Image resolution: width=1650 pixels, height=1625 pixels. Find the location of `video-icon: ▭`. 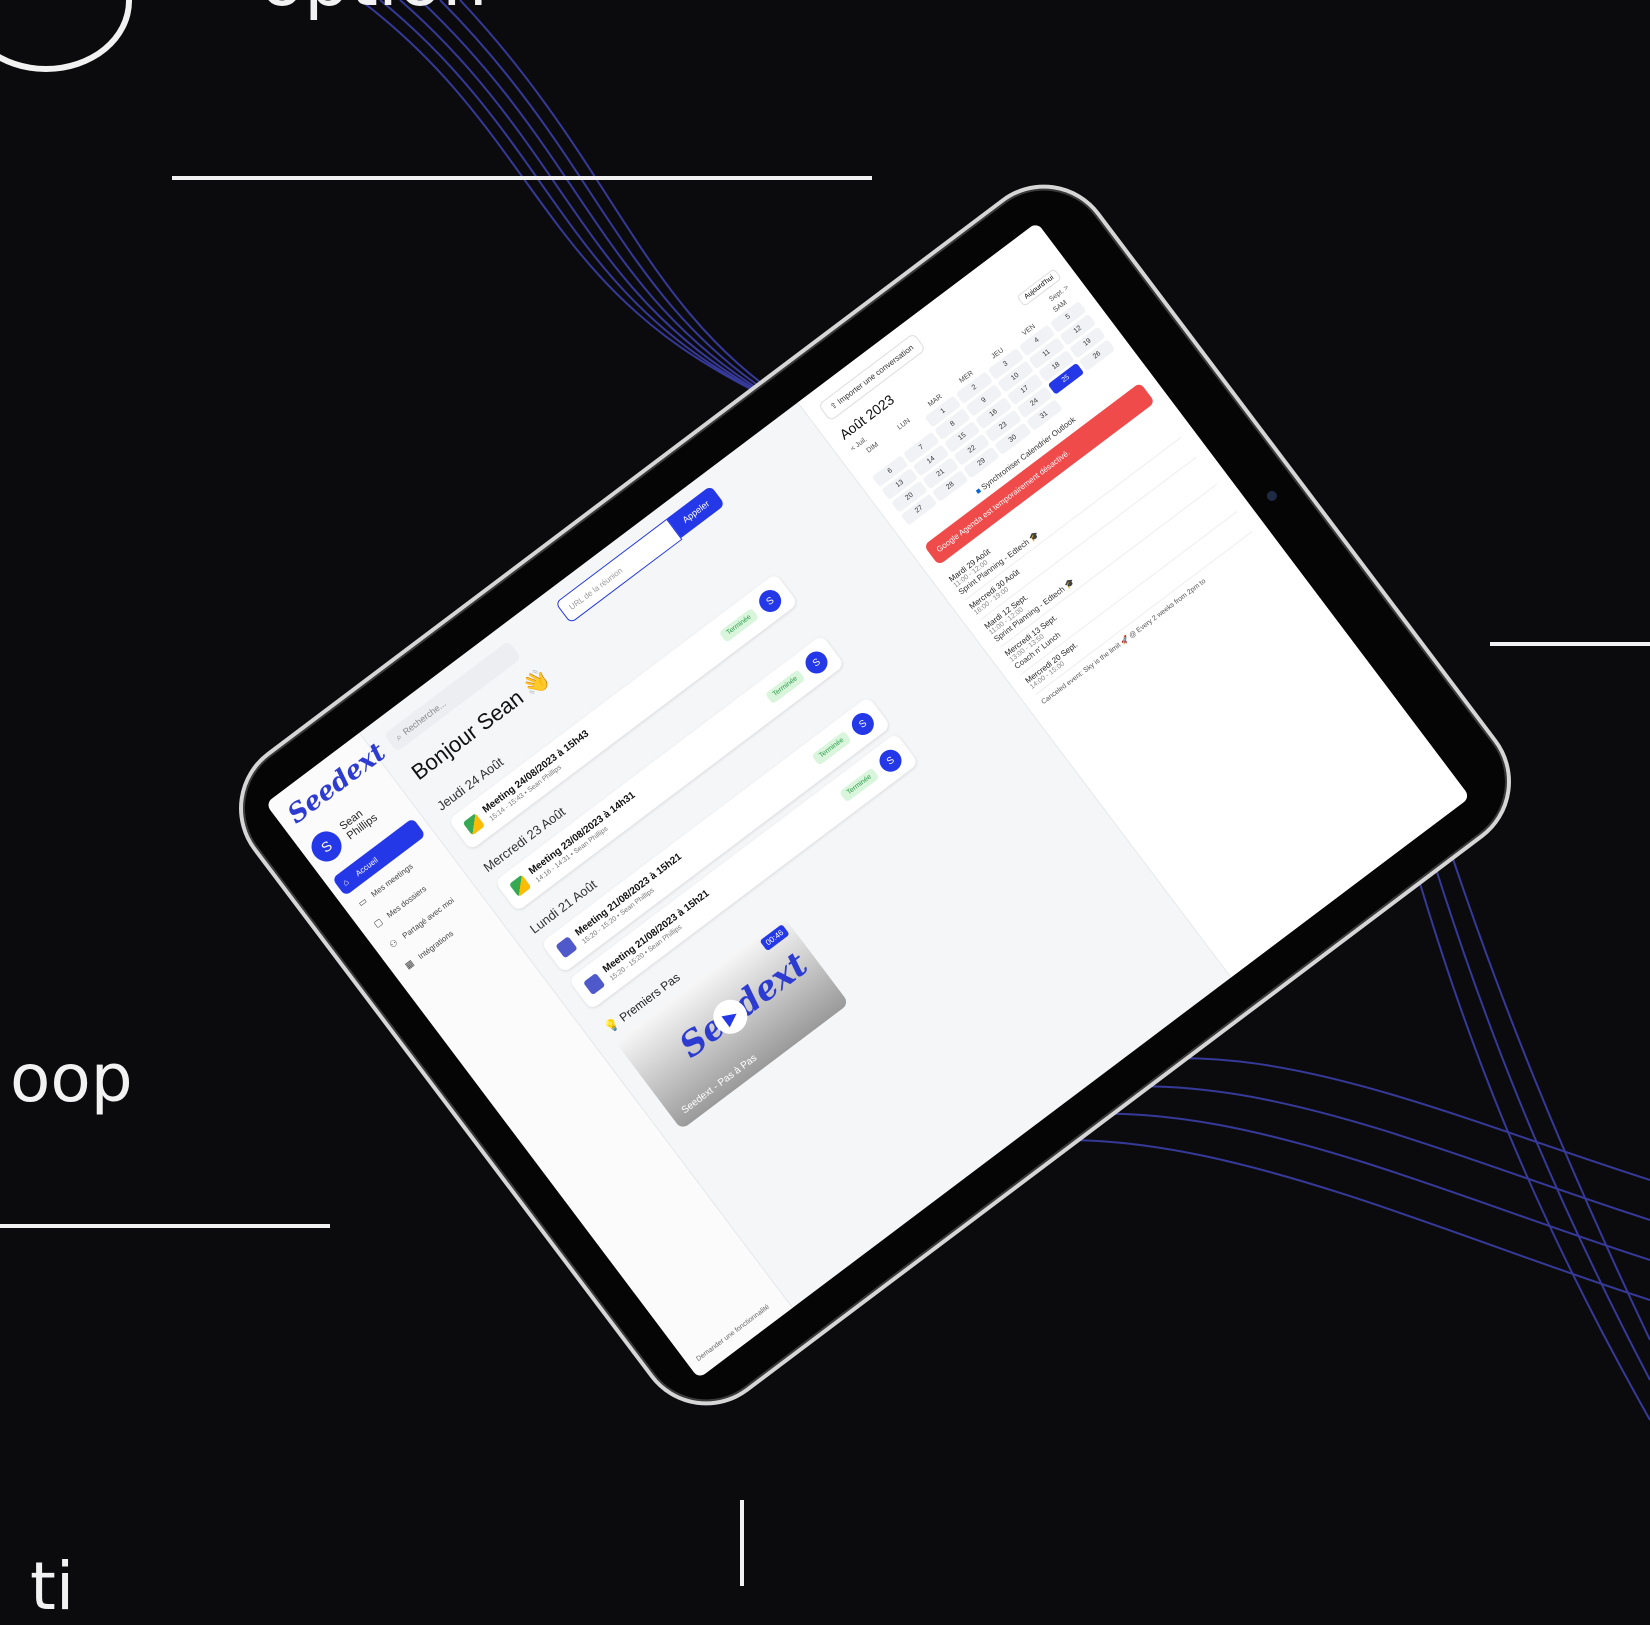

video-icon: ▭ is located at coordinates (362, 902).